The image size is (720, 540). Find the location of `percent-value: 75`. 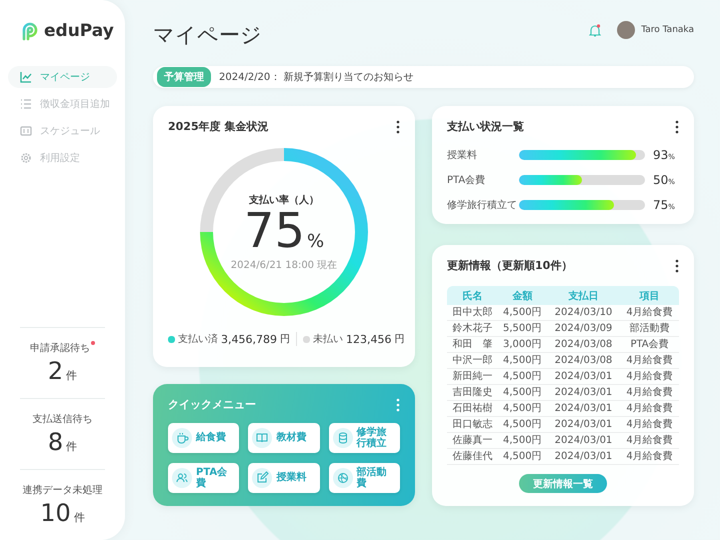

percent-value: 75 is located at coordinates (660, 205).